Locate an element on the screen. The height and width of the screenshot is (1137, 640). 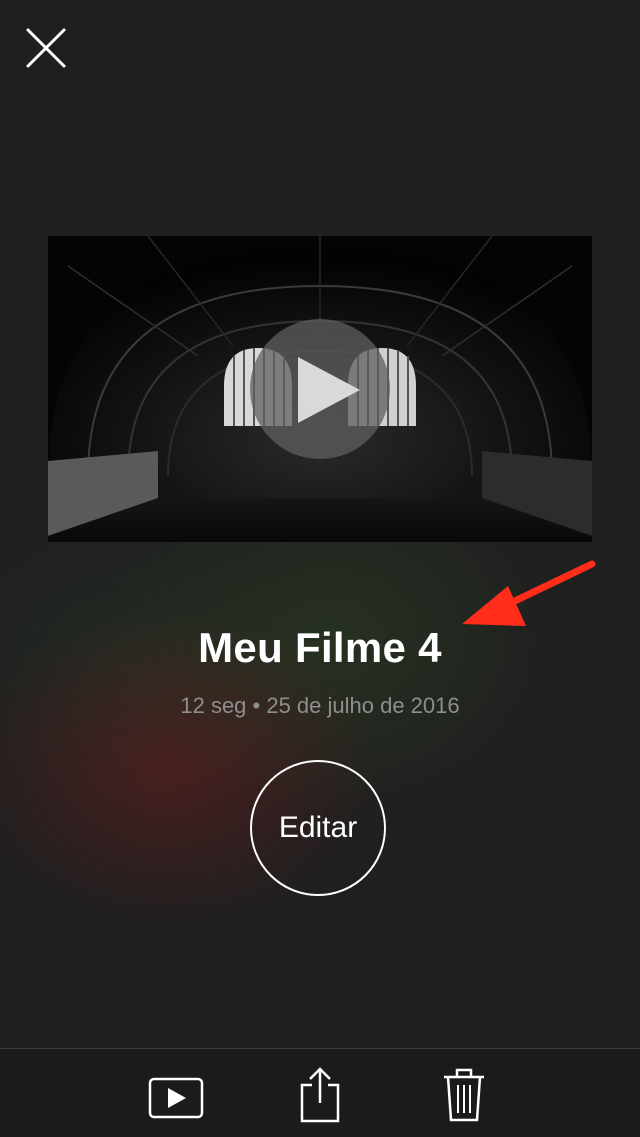
close-button is located at coordinates (46, 48).